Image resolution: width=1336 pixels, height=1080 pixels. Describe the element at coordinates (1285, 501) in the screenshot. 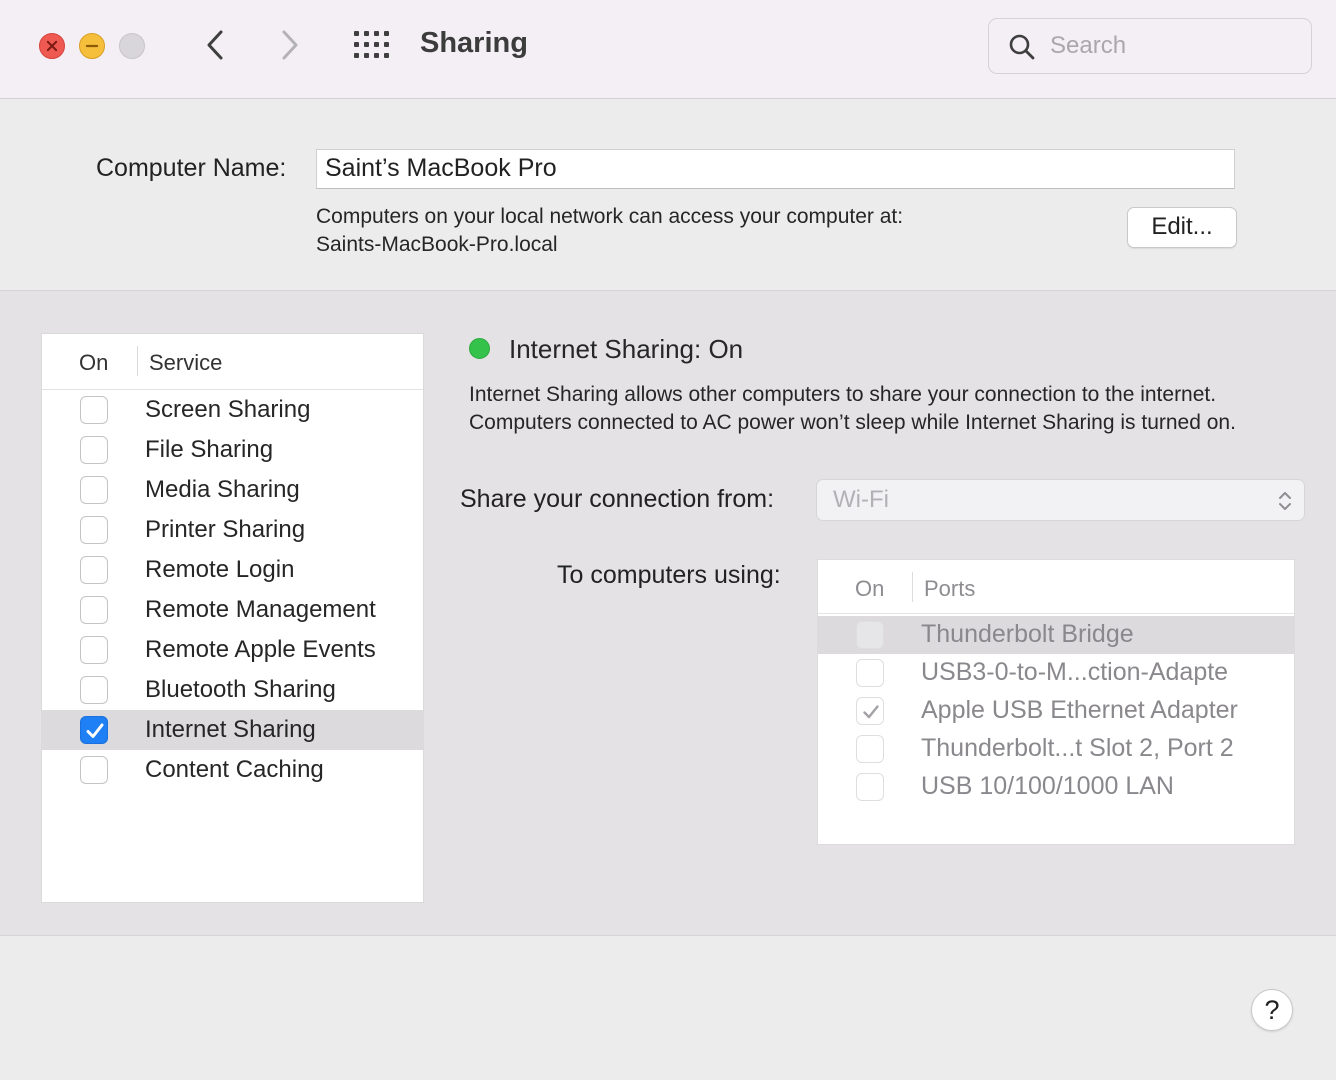

I see `up-down-chevron-icon` at that location.